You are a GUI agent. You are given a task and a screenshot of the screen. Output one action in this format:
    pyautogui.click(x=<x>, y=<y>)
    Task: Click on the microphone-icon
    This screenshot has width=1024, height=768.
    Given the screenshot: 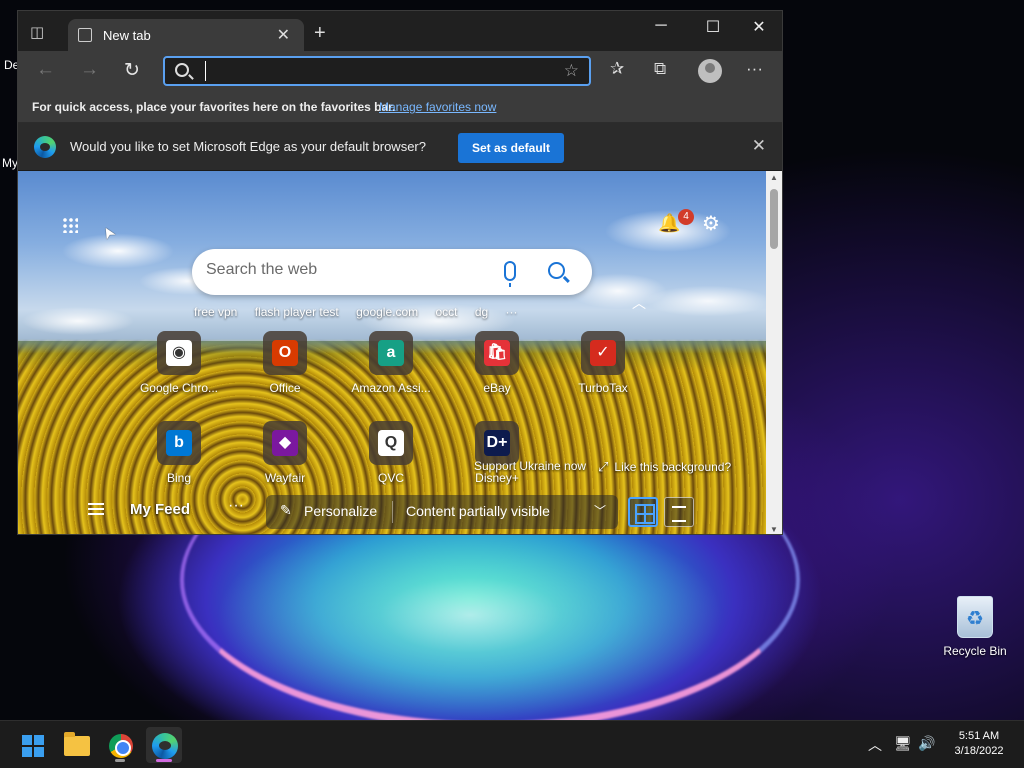 What is the action you would take?
    pyautogui.click(x=510, y=274)
    